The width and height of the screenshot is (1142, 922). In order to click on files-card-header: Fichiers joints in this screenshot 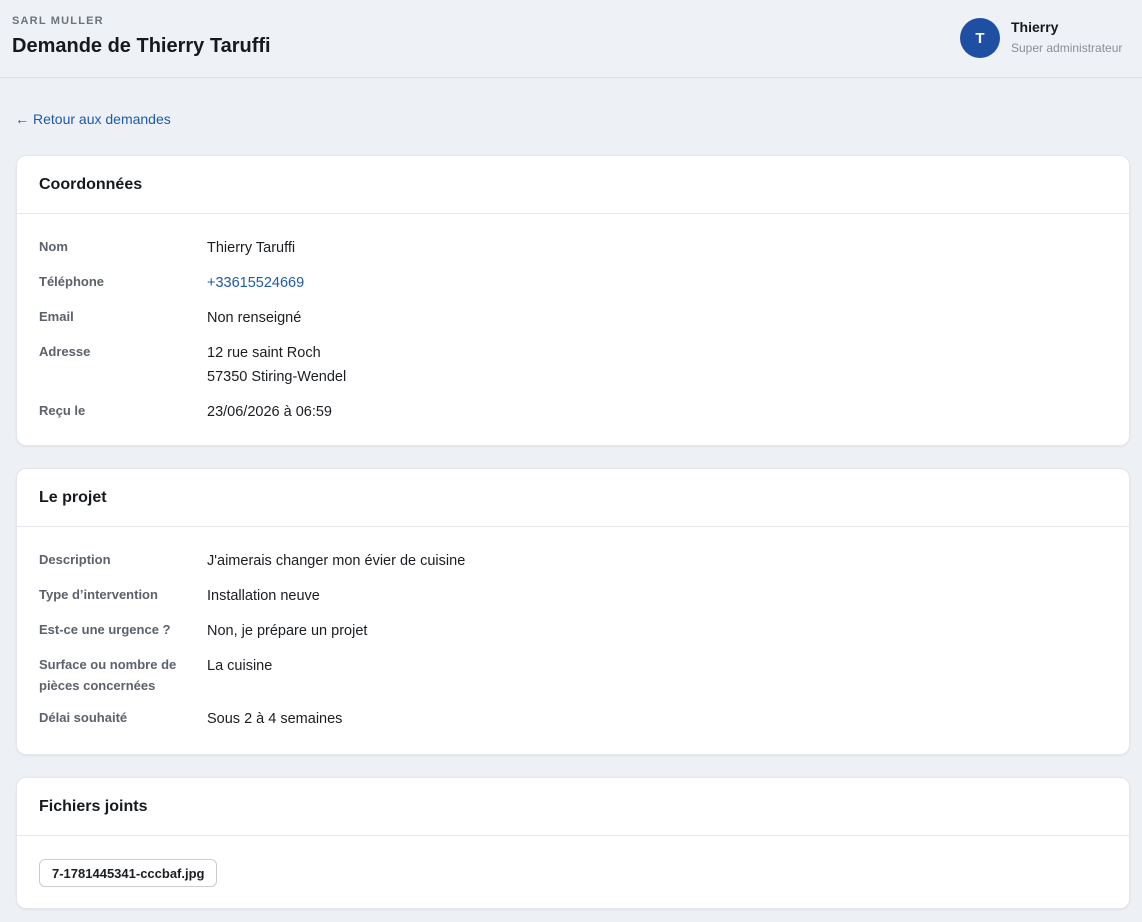, I will do `click(573, 807)`.